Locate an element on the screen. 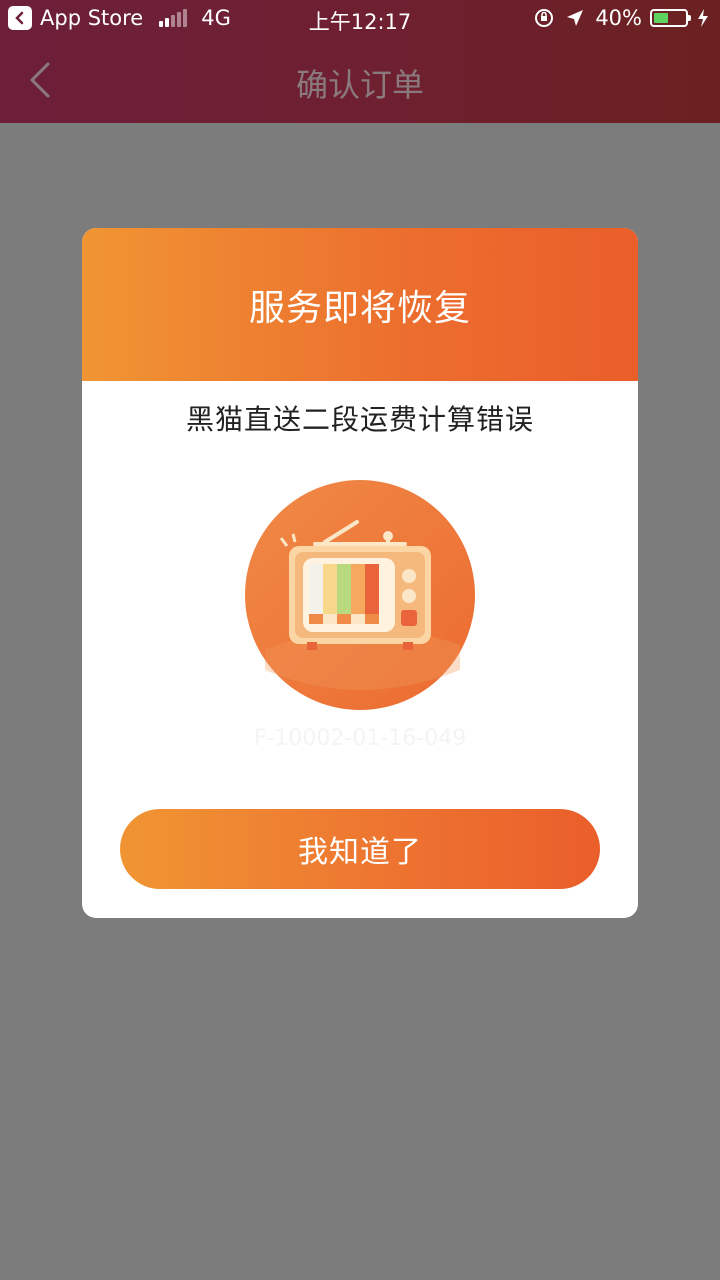  dialog-header: 服务即将恢复 is located at coordinates (360, 304).